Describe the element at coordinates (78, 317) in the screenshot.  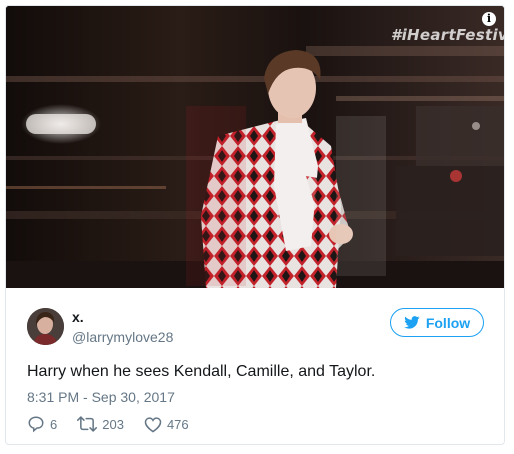
I see `display-name: x.` at that location.